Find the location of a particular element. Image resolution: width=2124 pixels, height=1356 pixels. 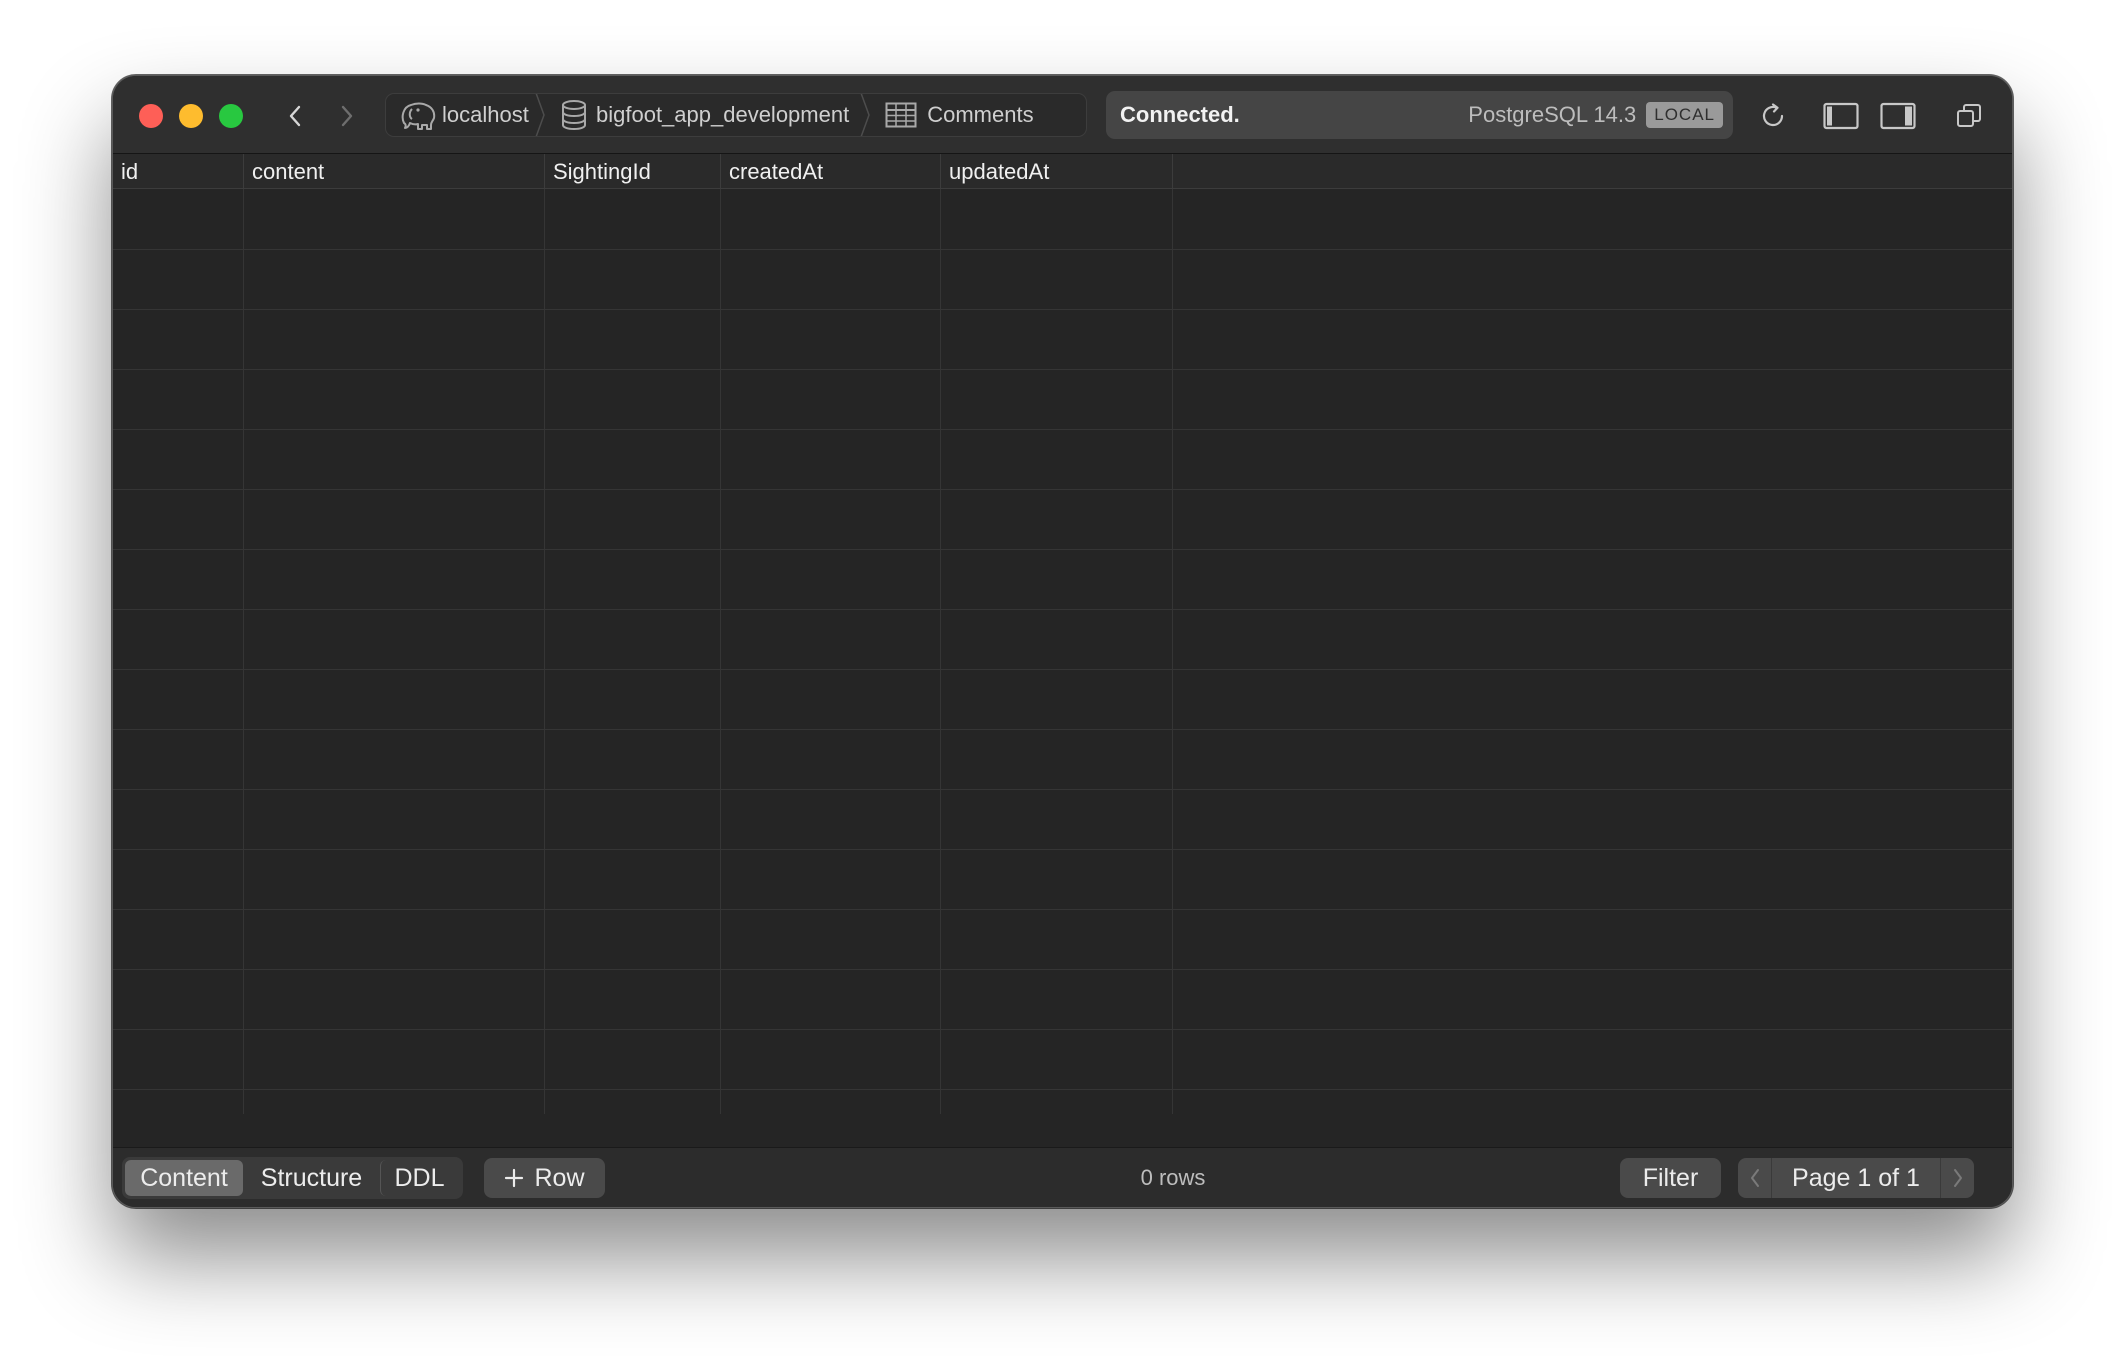

maximize-window-button is located at coordinates (231, 116).